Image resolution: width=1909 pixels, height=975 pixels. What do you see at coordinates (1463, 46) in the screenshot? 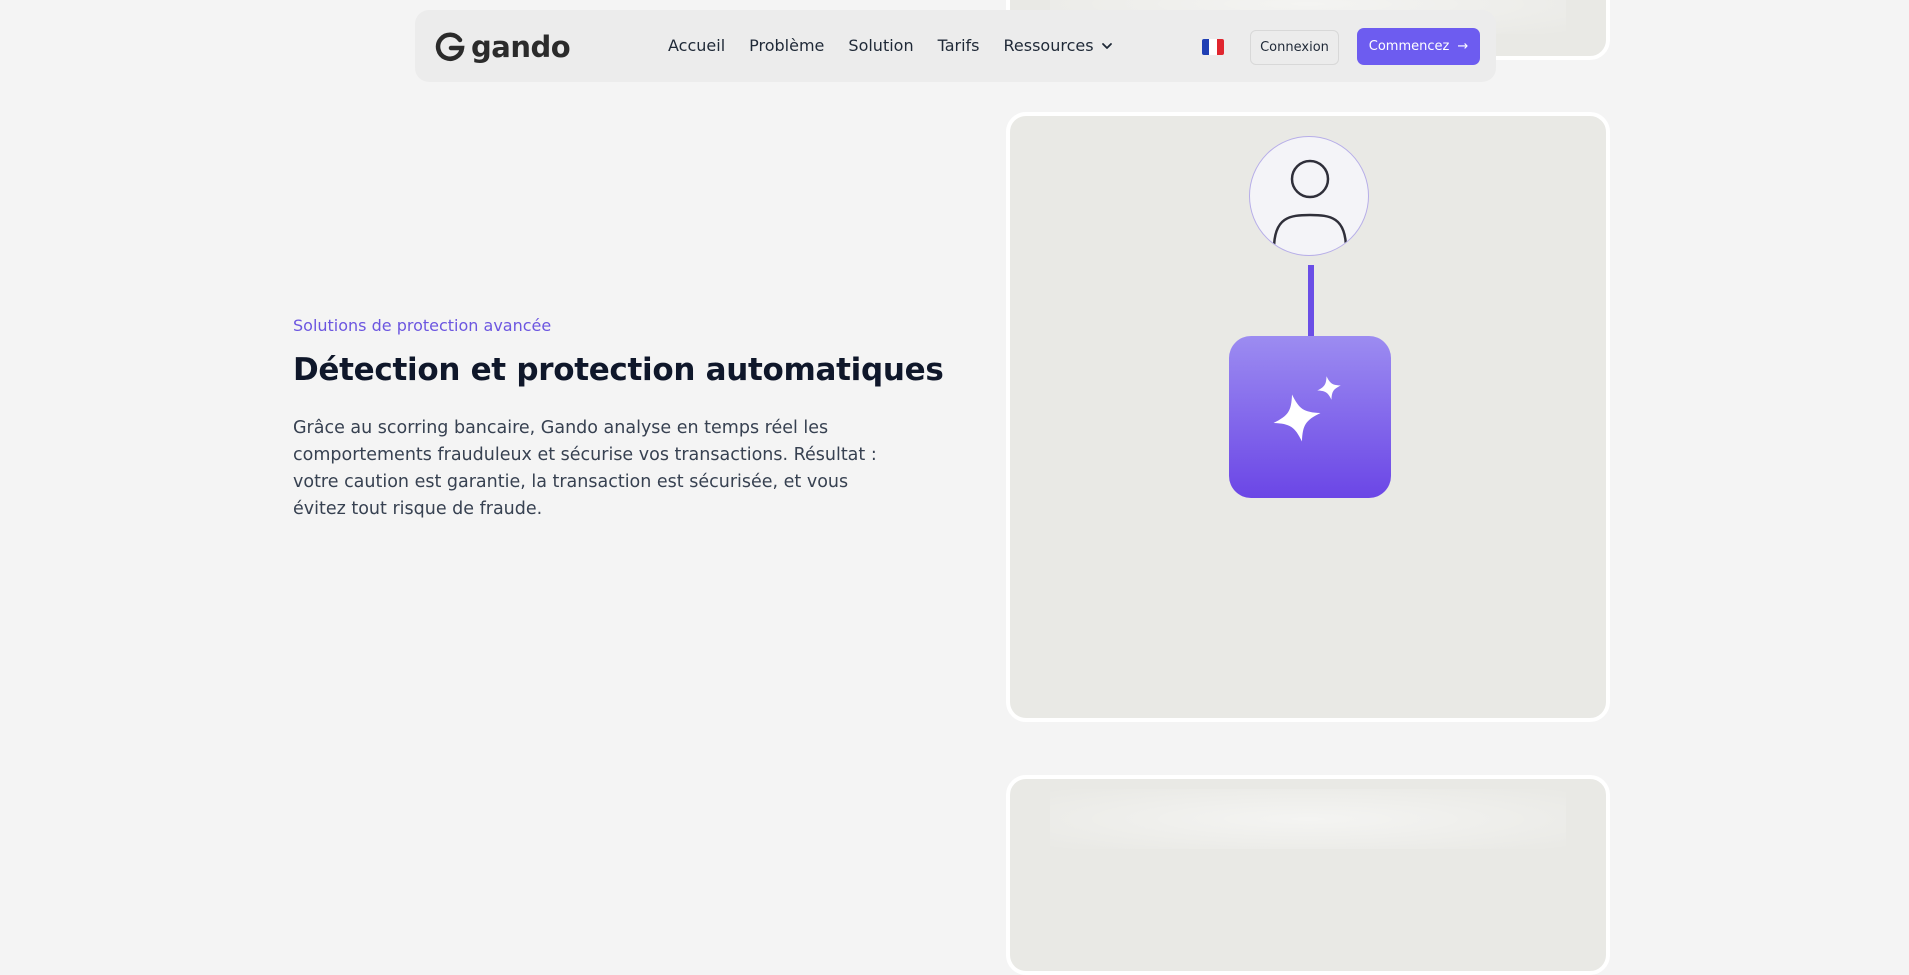
I see `arrow-right-icon: →` at bounding box center [1463, 46].